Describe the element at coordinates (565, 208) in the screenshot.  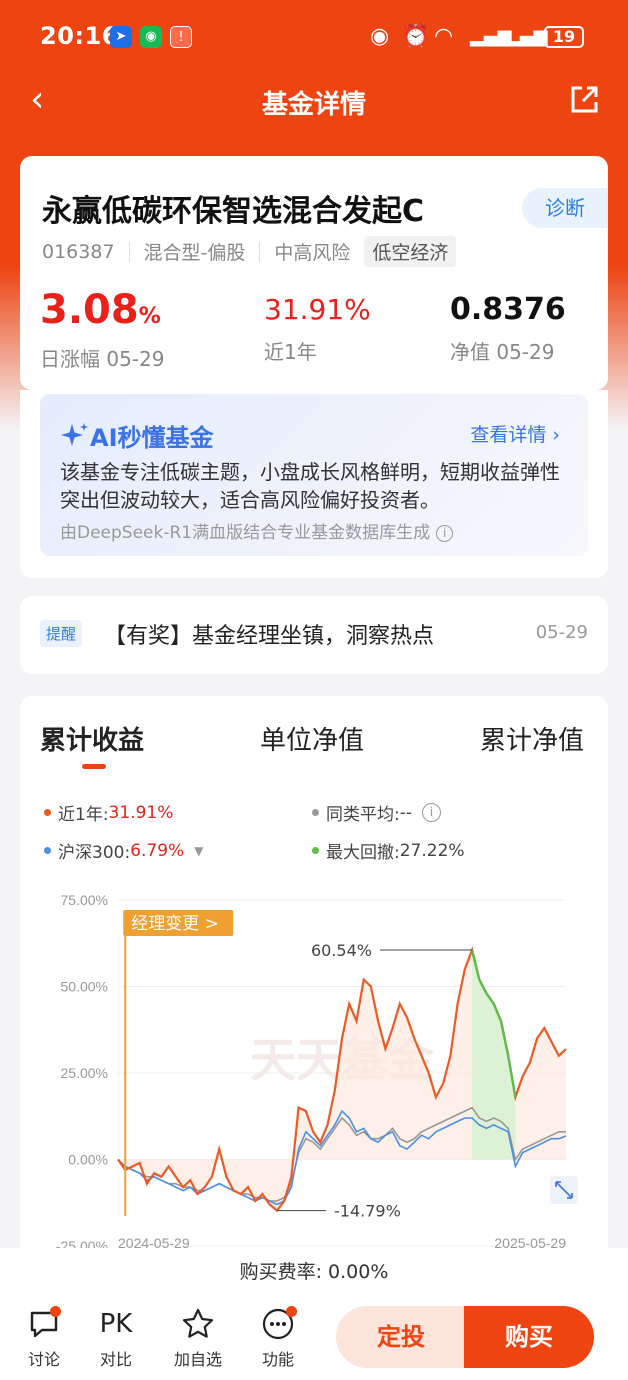
I see `diagnose-button: 诊断` at that location.